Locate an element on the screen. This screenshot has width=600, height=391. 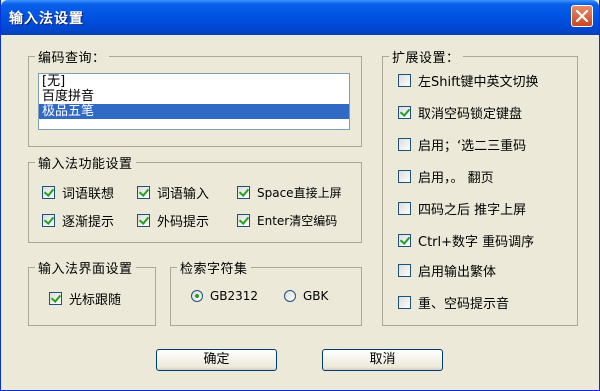
window-title: 输入法设置 is located at coordinates (46, 19).